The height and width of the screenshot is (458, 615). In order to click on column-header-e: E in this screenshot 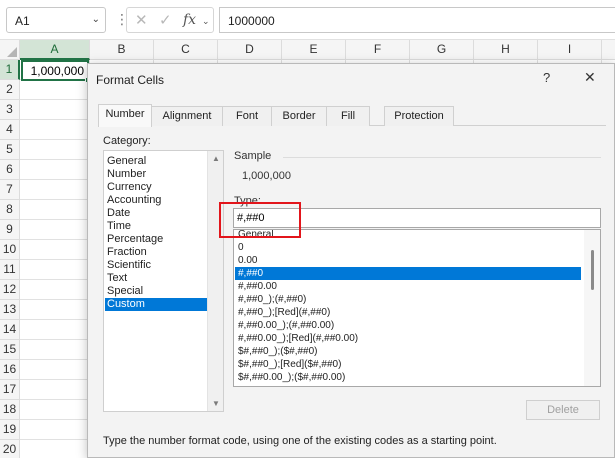, I will do `click(314, 50)`.